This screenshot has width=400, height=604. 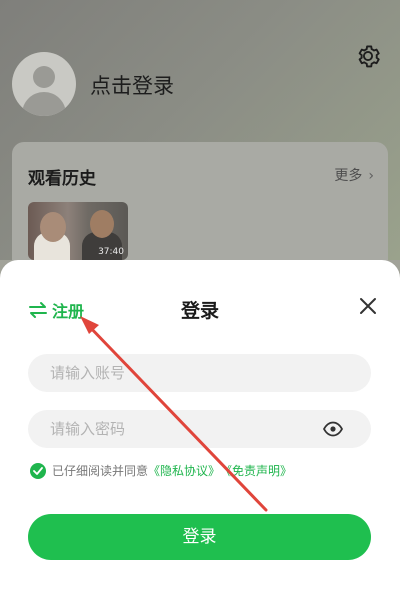 I want to click on agreement-row: 已仔细阅读并同意 《隐私协议》 《免责声明》, so click(x=161, y=470).